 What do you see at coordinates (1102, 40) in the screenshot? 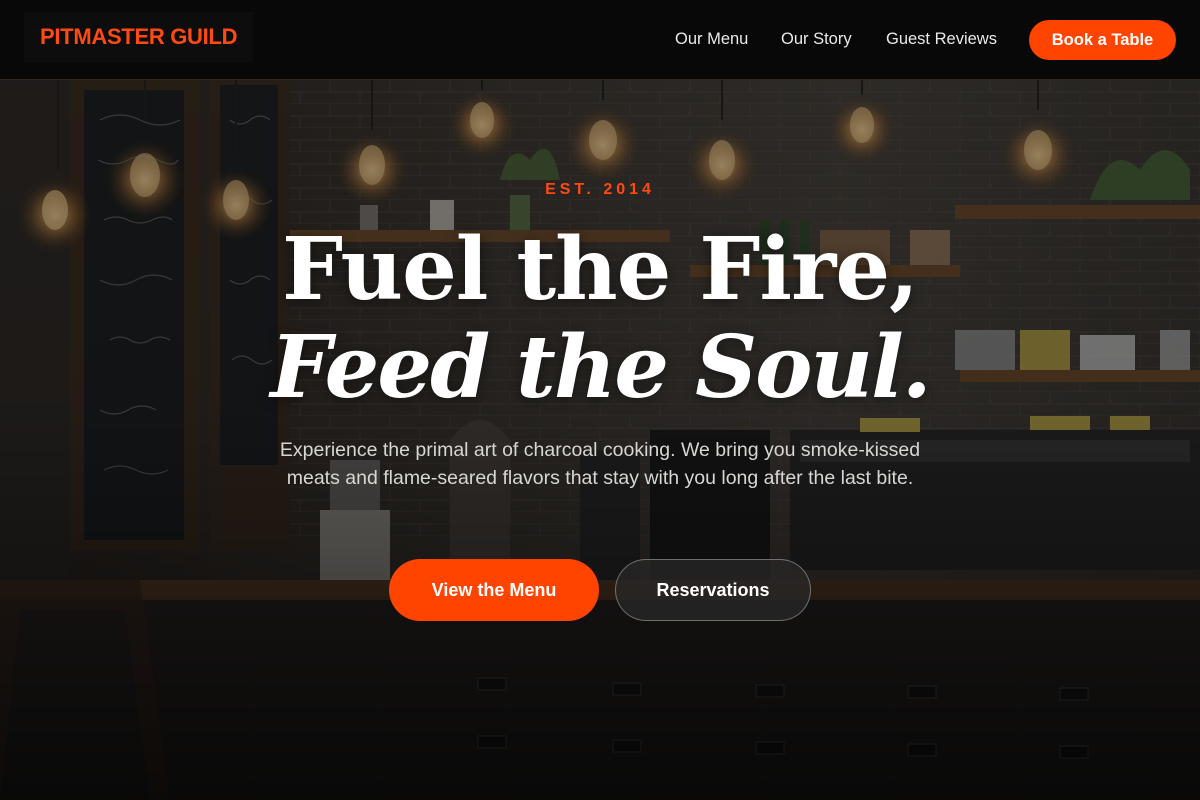
I see `book-table-button: Book a Table` at bounding box center [1102, 40].